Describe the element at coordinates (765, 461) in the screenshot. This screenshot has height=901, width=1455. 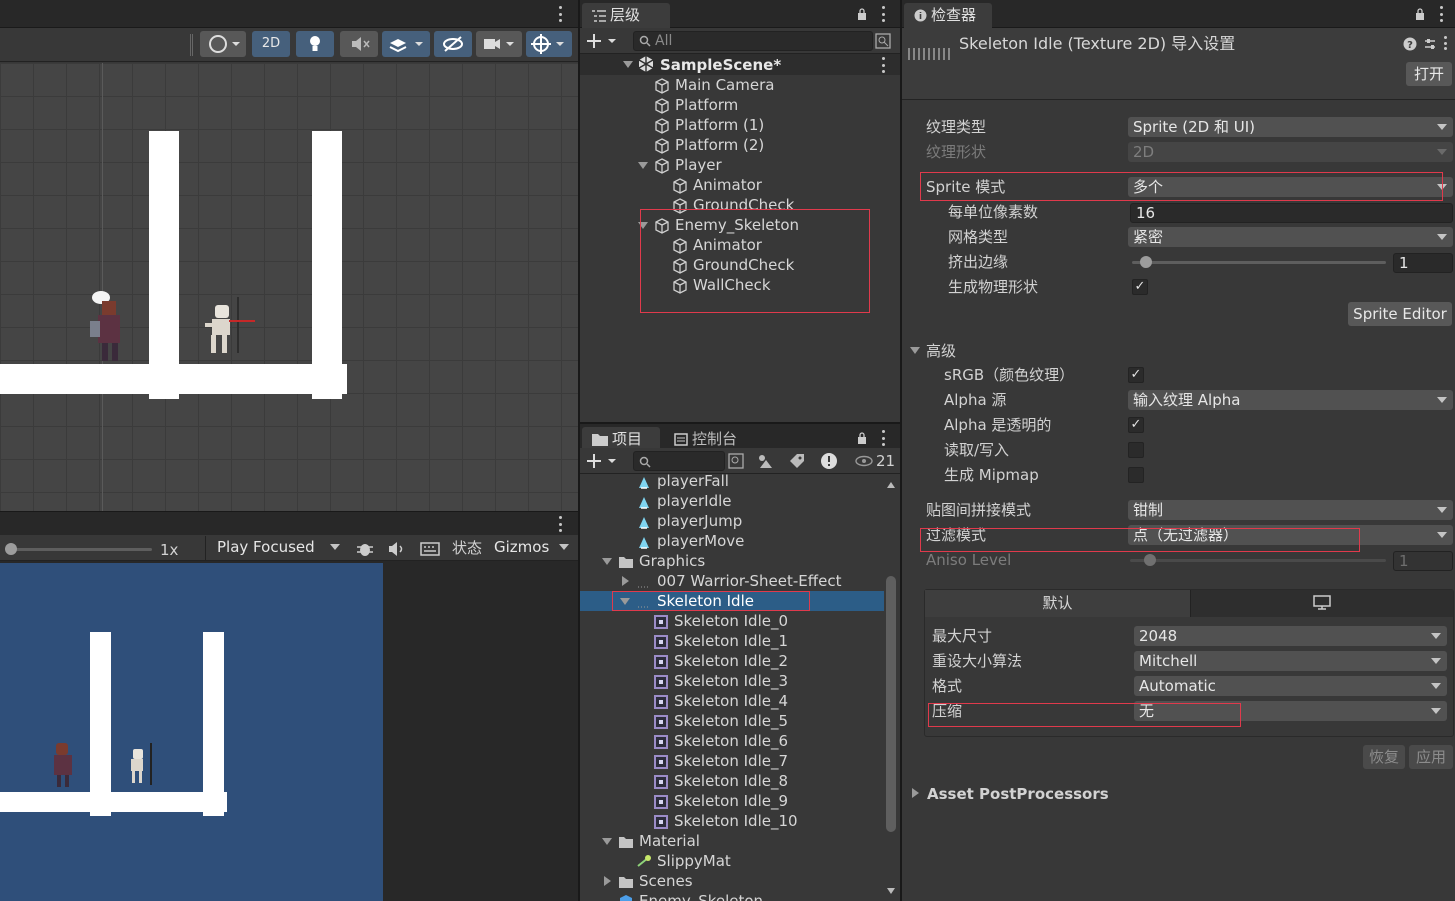
I see `search-by-type-icon` at that location.